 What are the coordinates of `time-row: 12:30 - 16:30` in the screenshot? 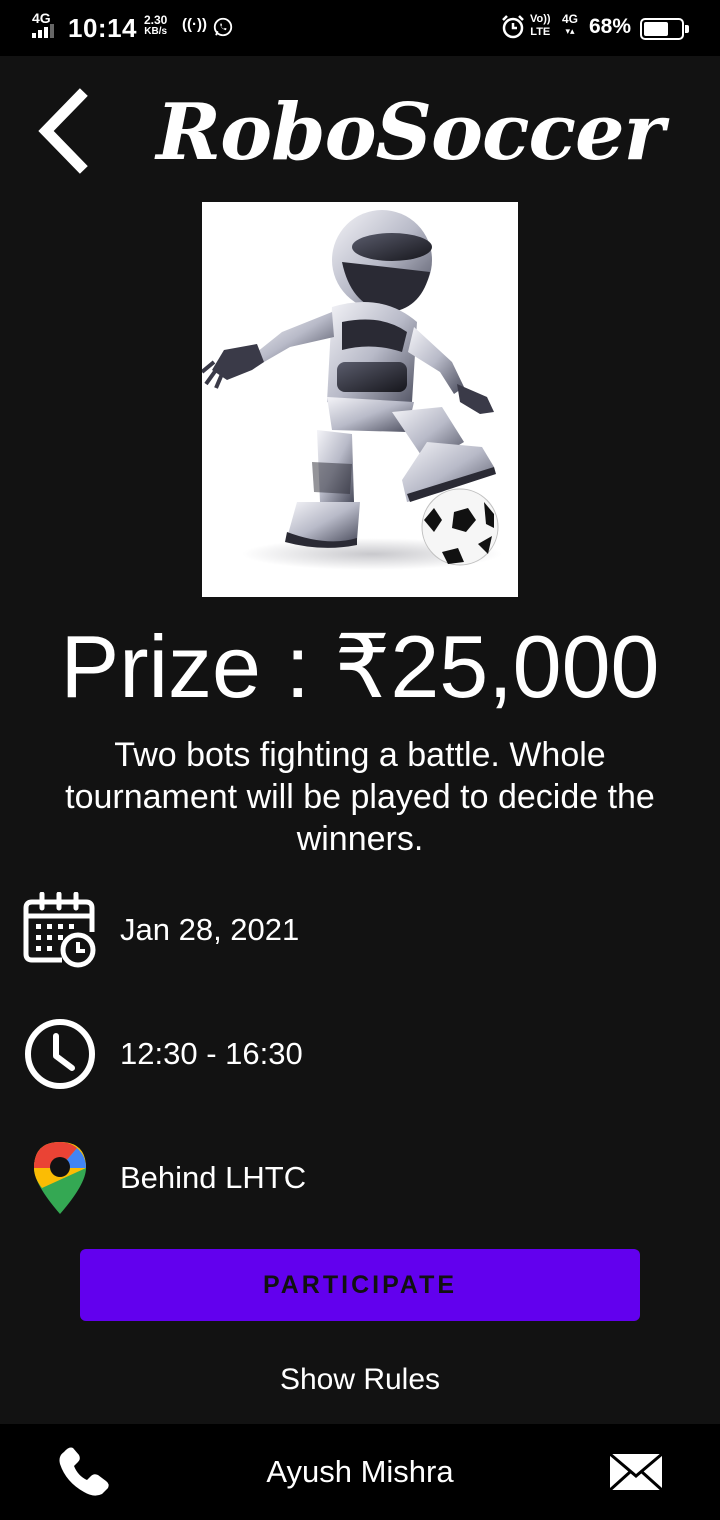 It's located at (360, 1054).